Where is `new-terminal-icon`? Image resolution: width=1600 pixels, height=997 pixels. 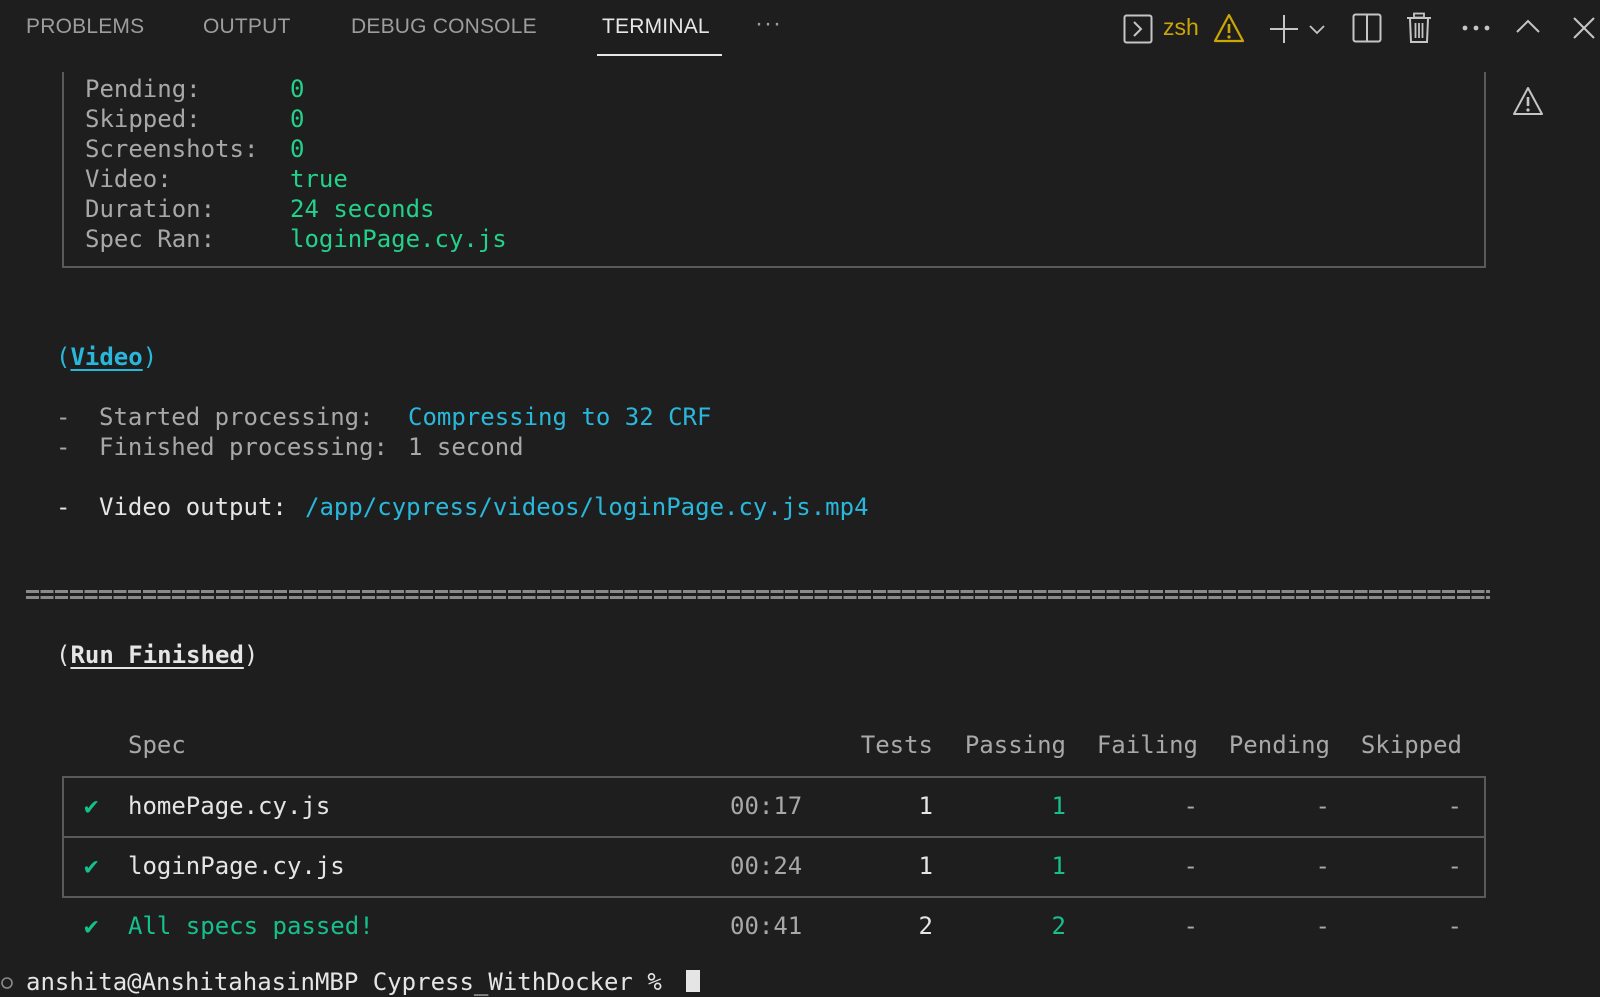 new-terminal-icon is located at coordinates (1284, 29).